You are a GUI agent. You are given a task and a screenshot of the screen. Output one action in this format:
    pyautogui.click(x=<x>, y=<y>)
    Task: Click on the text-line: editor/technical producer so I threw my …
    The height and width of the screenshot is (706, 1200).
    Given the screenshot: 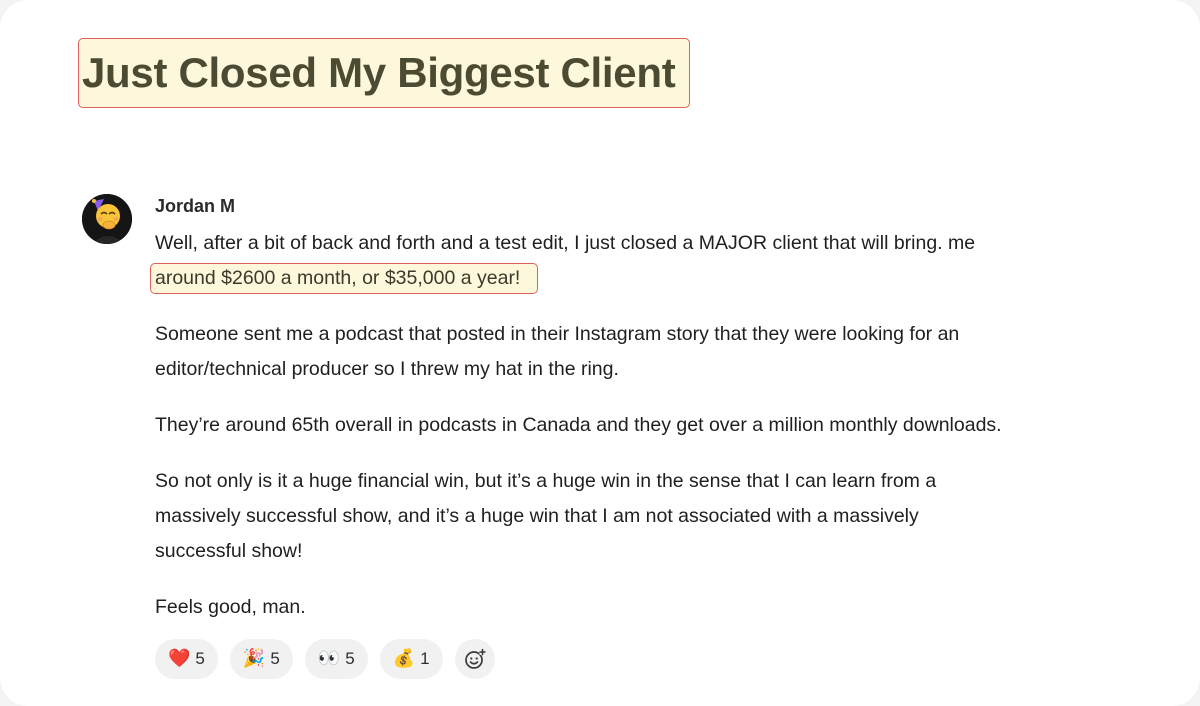 What is the action you would take?
    pyautogui.click(x=387, y=369)
    